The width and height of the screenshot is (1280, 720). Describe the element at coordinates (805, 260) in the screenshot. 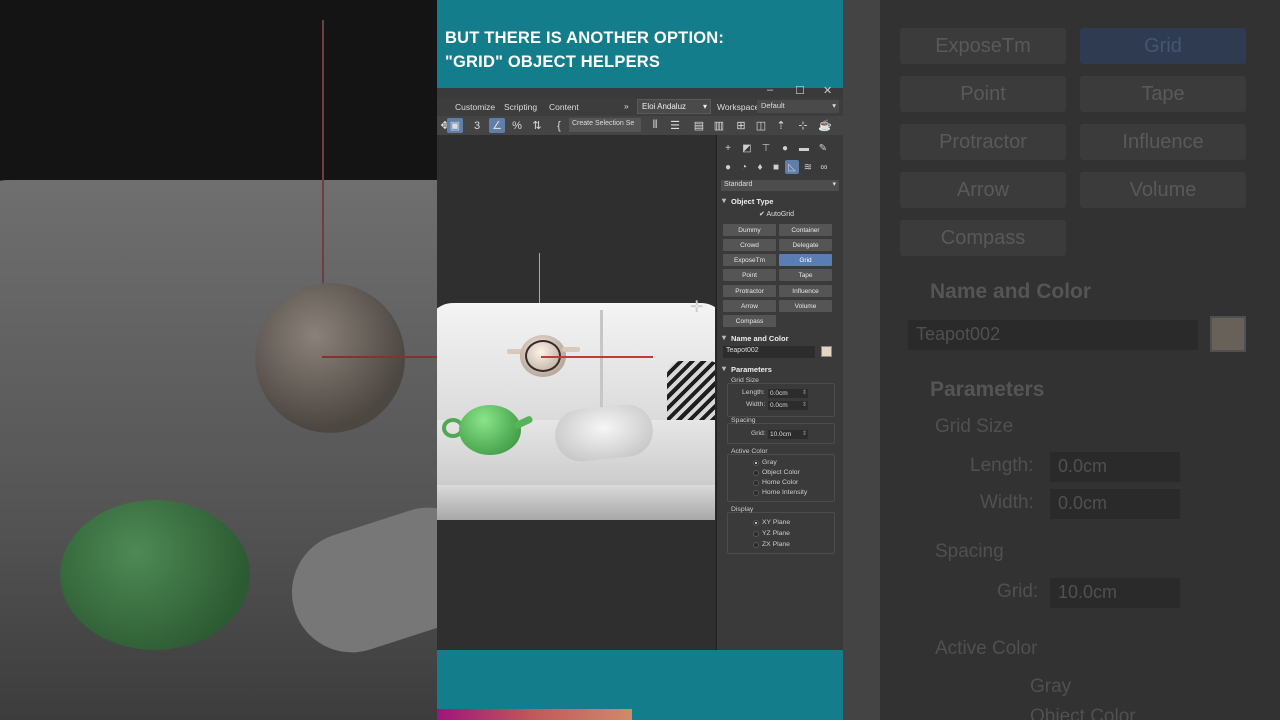

I see `grid-button: Grid` at that location.